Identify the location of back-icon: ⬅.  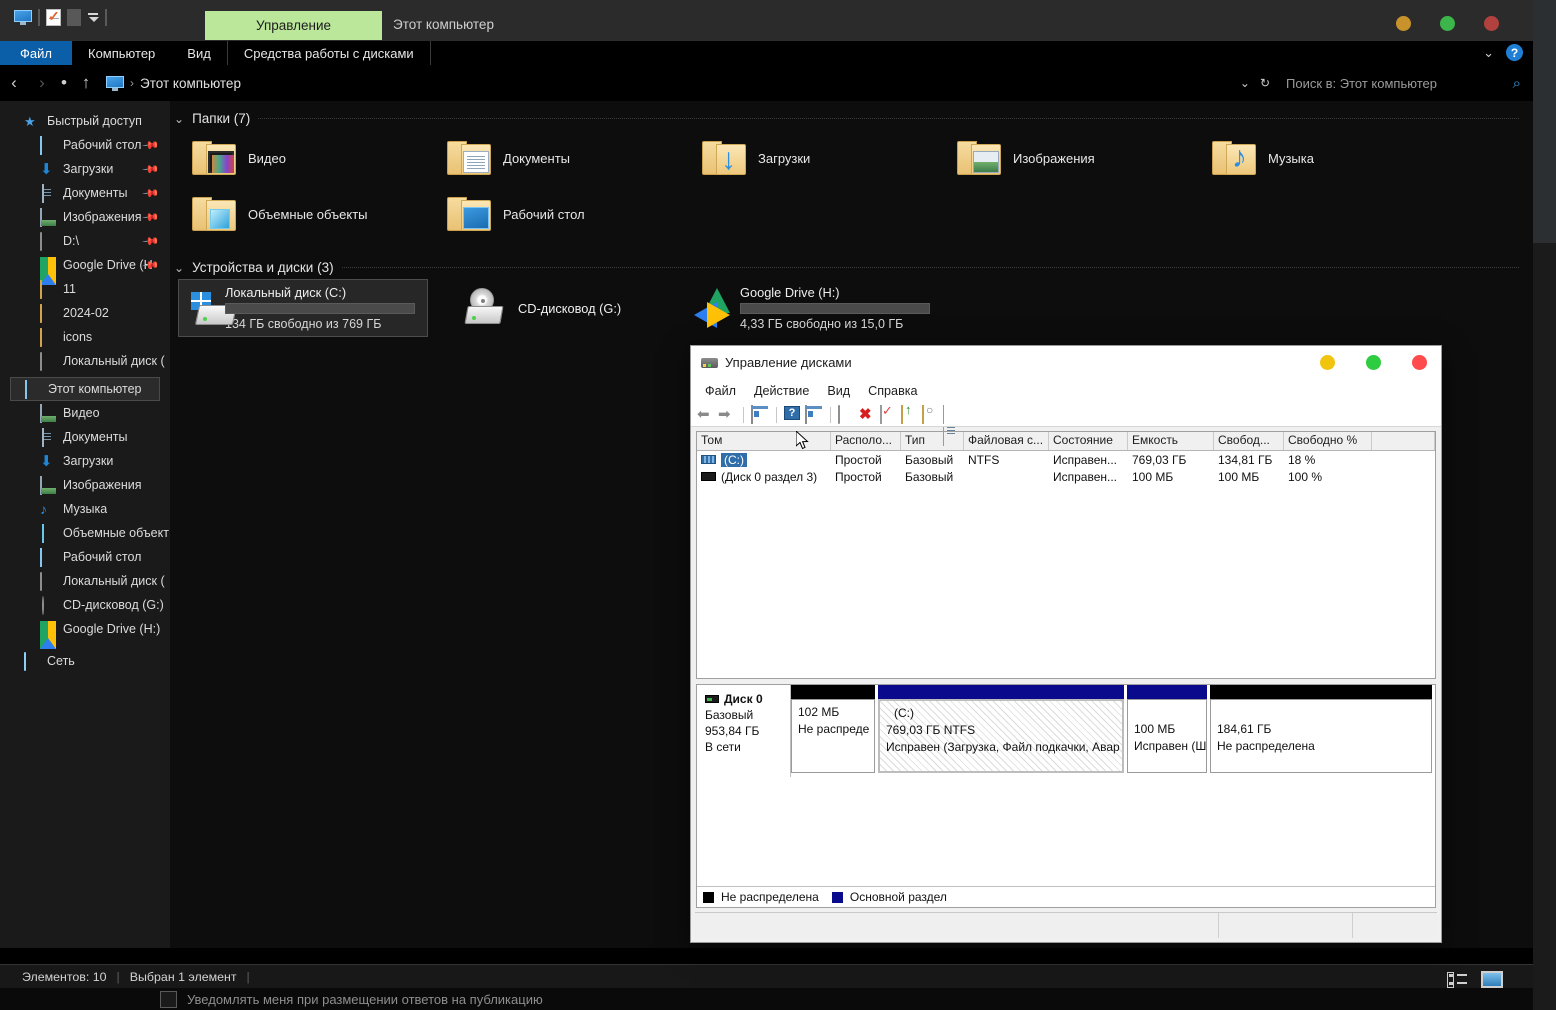
(706, 414).